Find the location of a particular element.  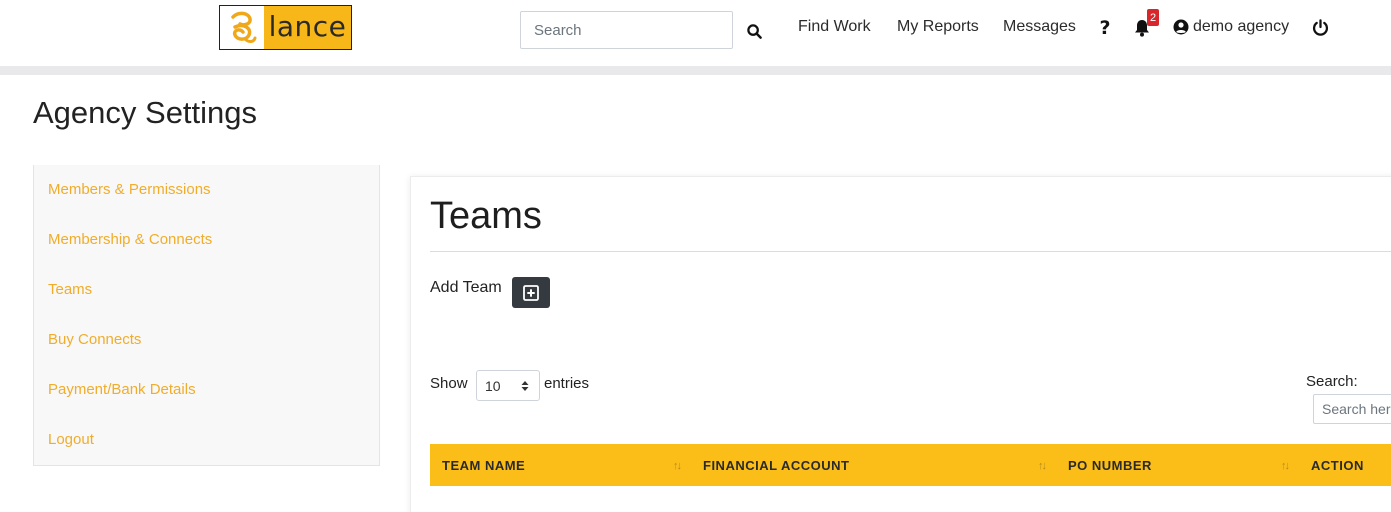

column-header-po-number: PO NUMBER is located at coordinates (1110, 465).